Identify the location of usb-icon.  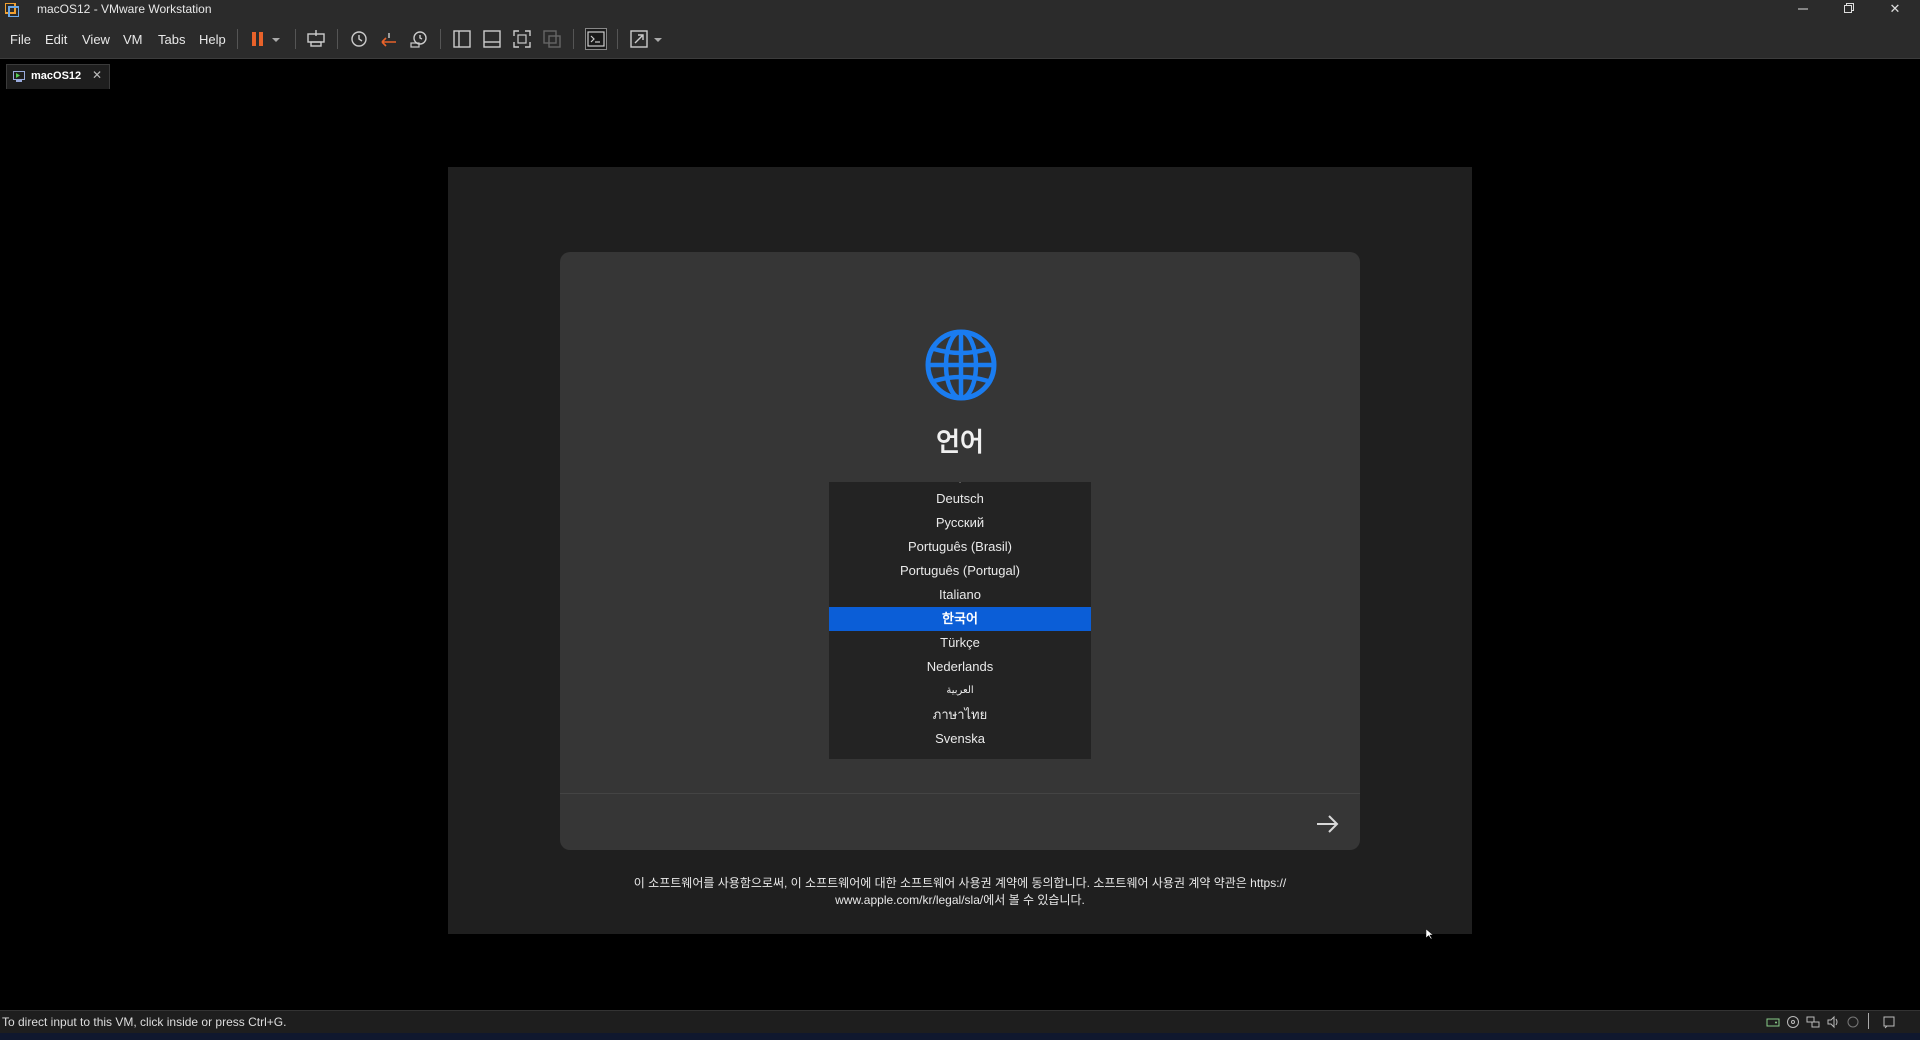
(1853, 1022).